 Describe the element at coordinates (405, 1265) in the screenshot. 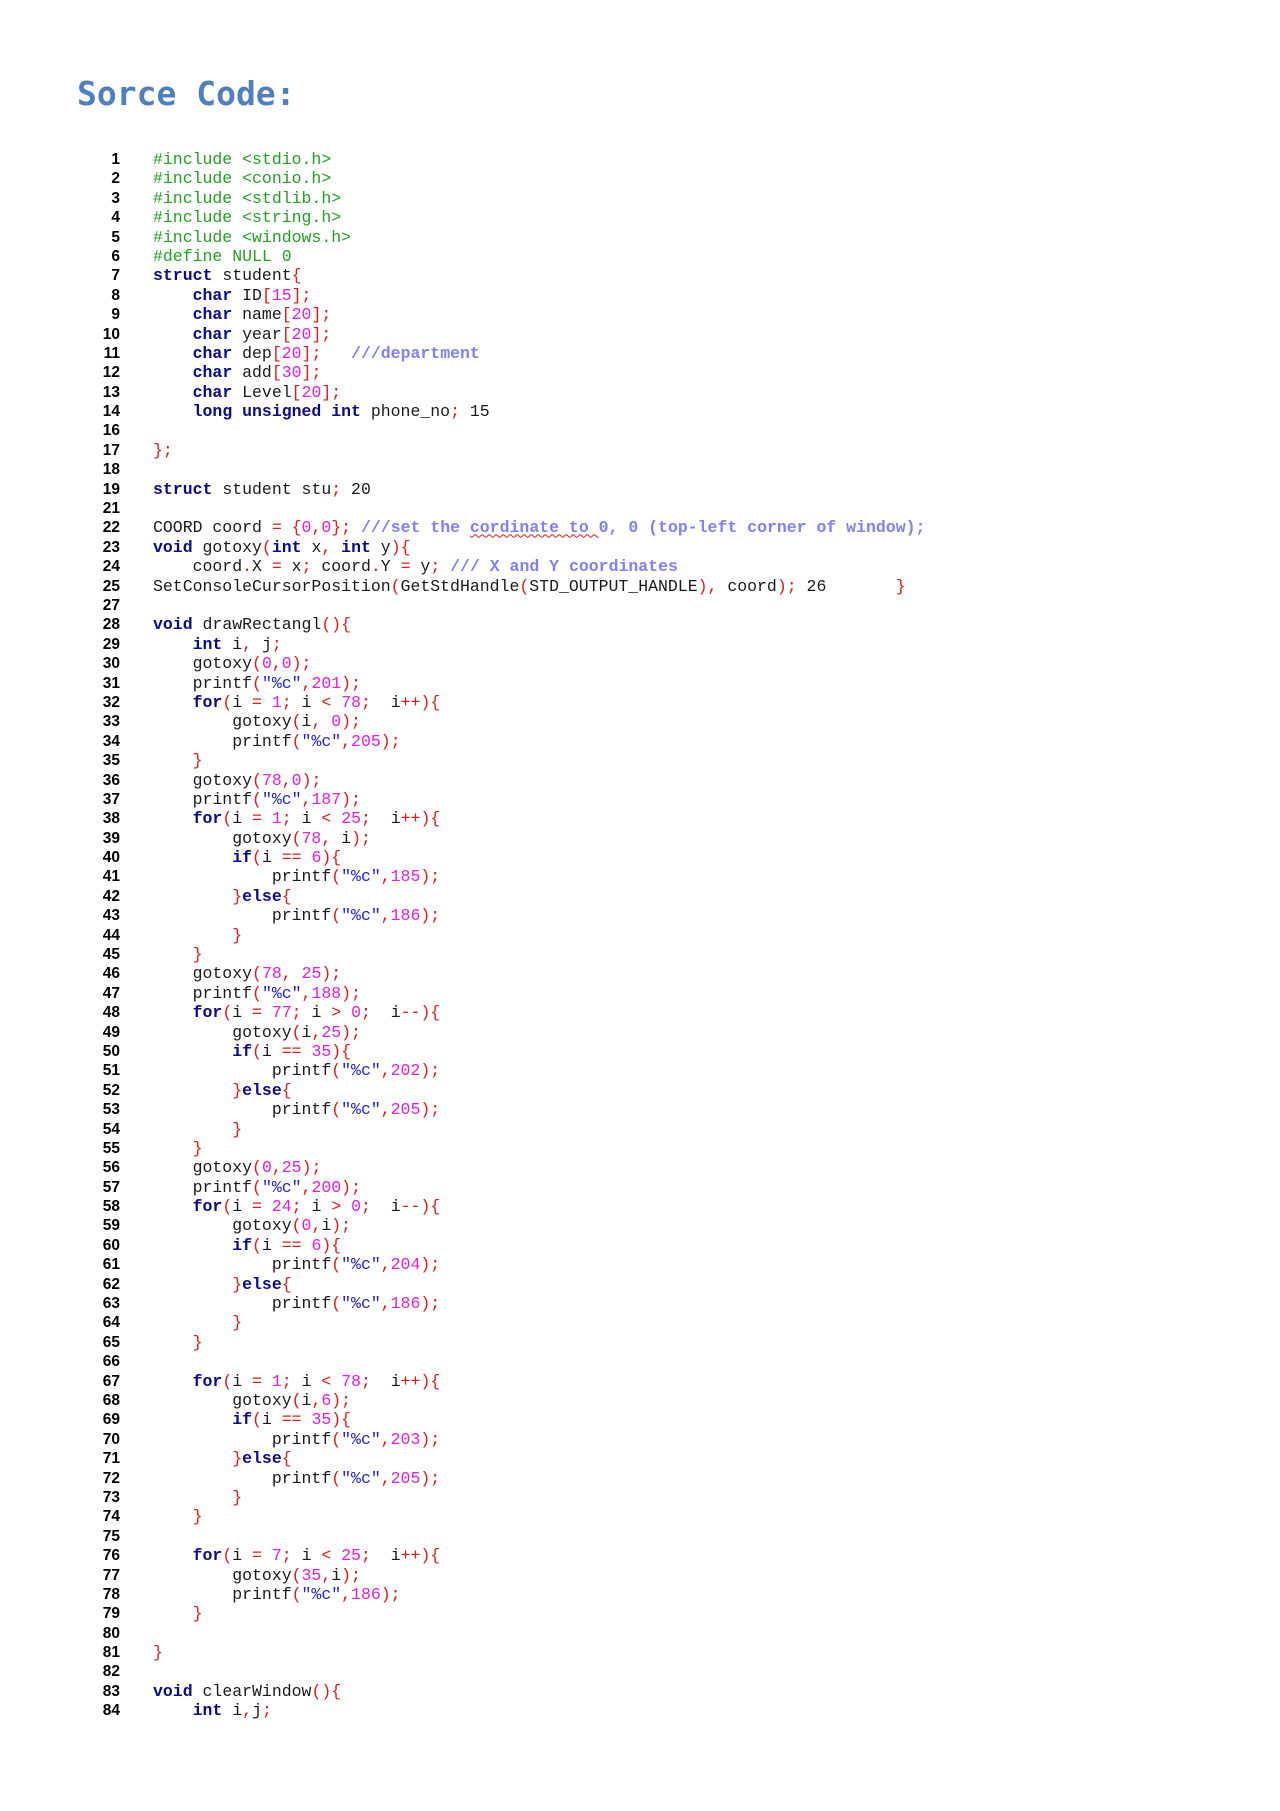

I see `code-token: 204` at that location.